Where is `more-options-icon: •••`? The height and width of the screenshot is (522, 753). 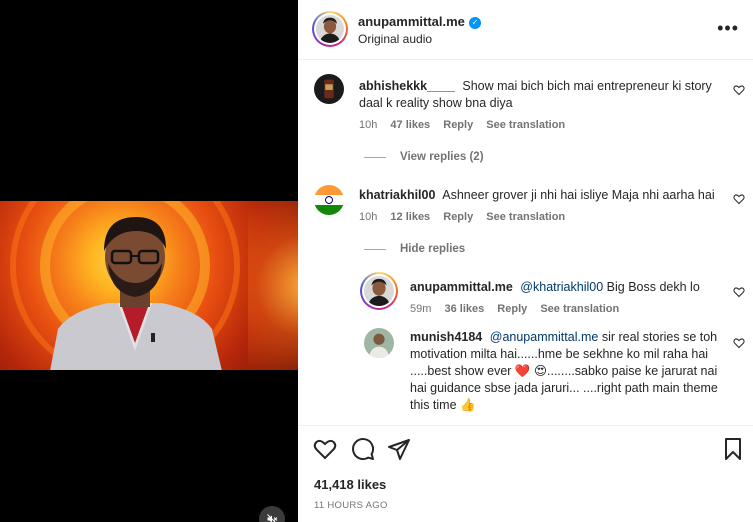 more-options-icon: ••• is located at coordinates (728, 28).